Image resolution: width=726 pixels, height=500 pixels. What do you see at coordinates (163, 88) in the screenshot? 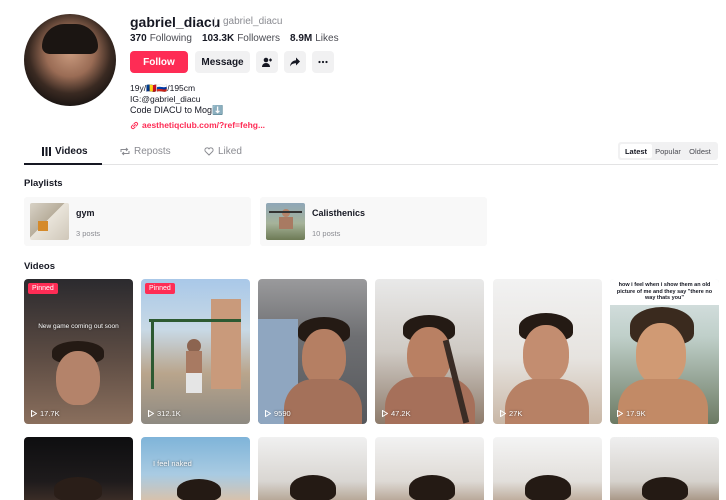
I see `bio-line: 19y/🇷🇴🇷🇺/195cm` at bounding box center [163, 88].